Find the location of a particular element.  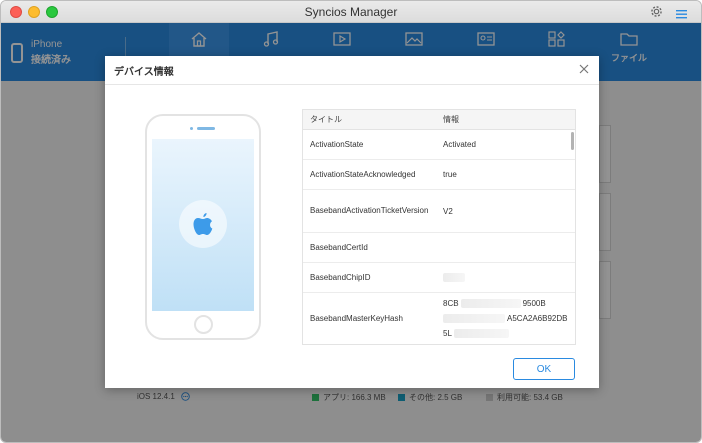

row-title: BasebandMasterKeyHash is located at coordinates (356, 318).